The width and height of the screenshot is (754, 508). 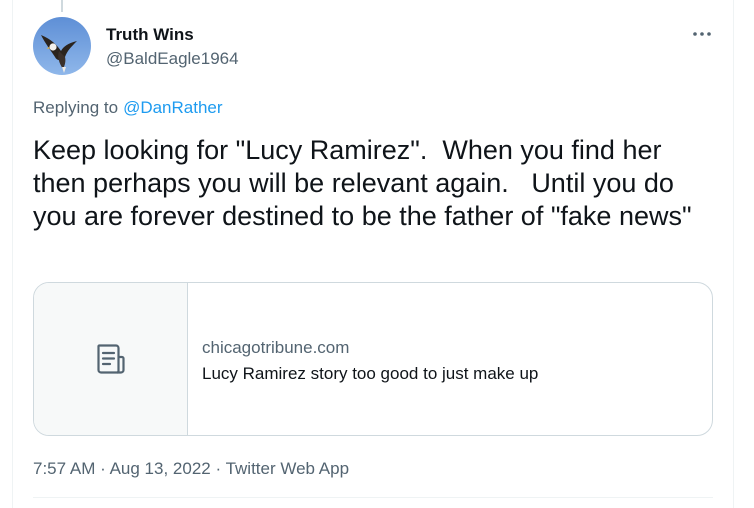 I want to click on more-options-button, so click(x=702, y=34).